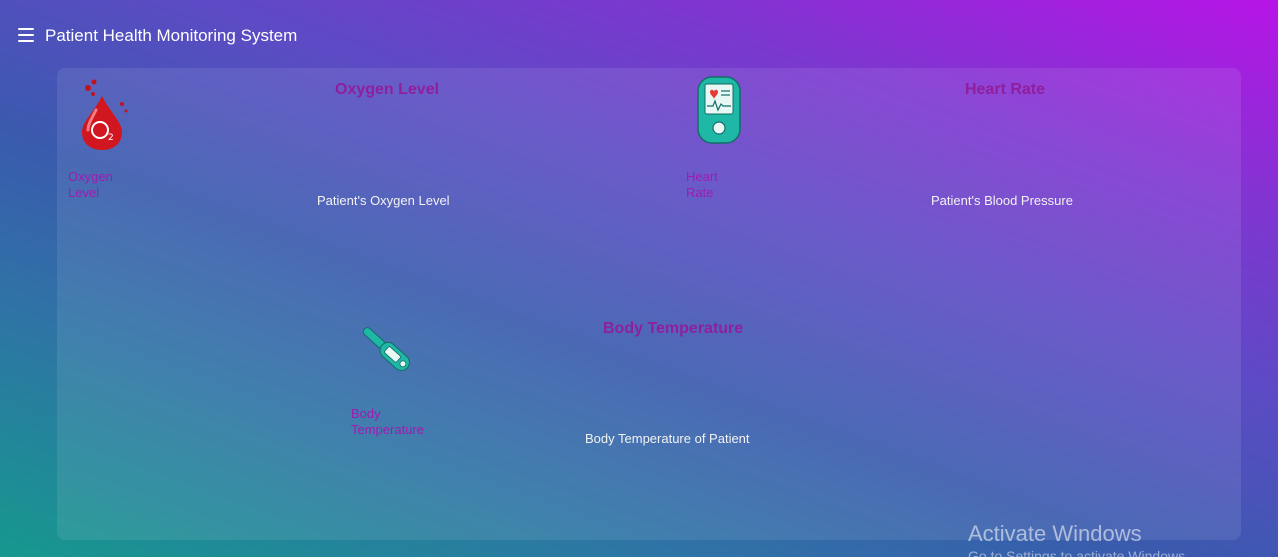  Describe the element at coordinates (667, 438) in the screenshot. I see `body-temperature-description: Body Temperature of Patient` at that location.